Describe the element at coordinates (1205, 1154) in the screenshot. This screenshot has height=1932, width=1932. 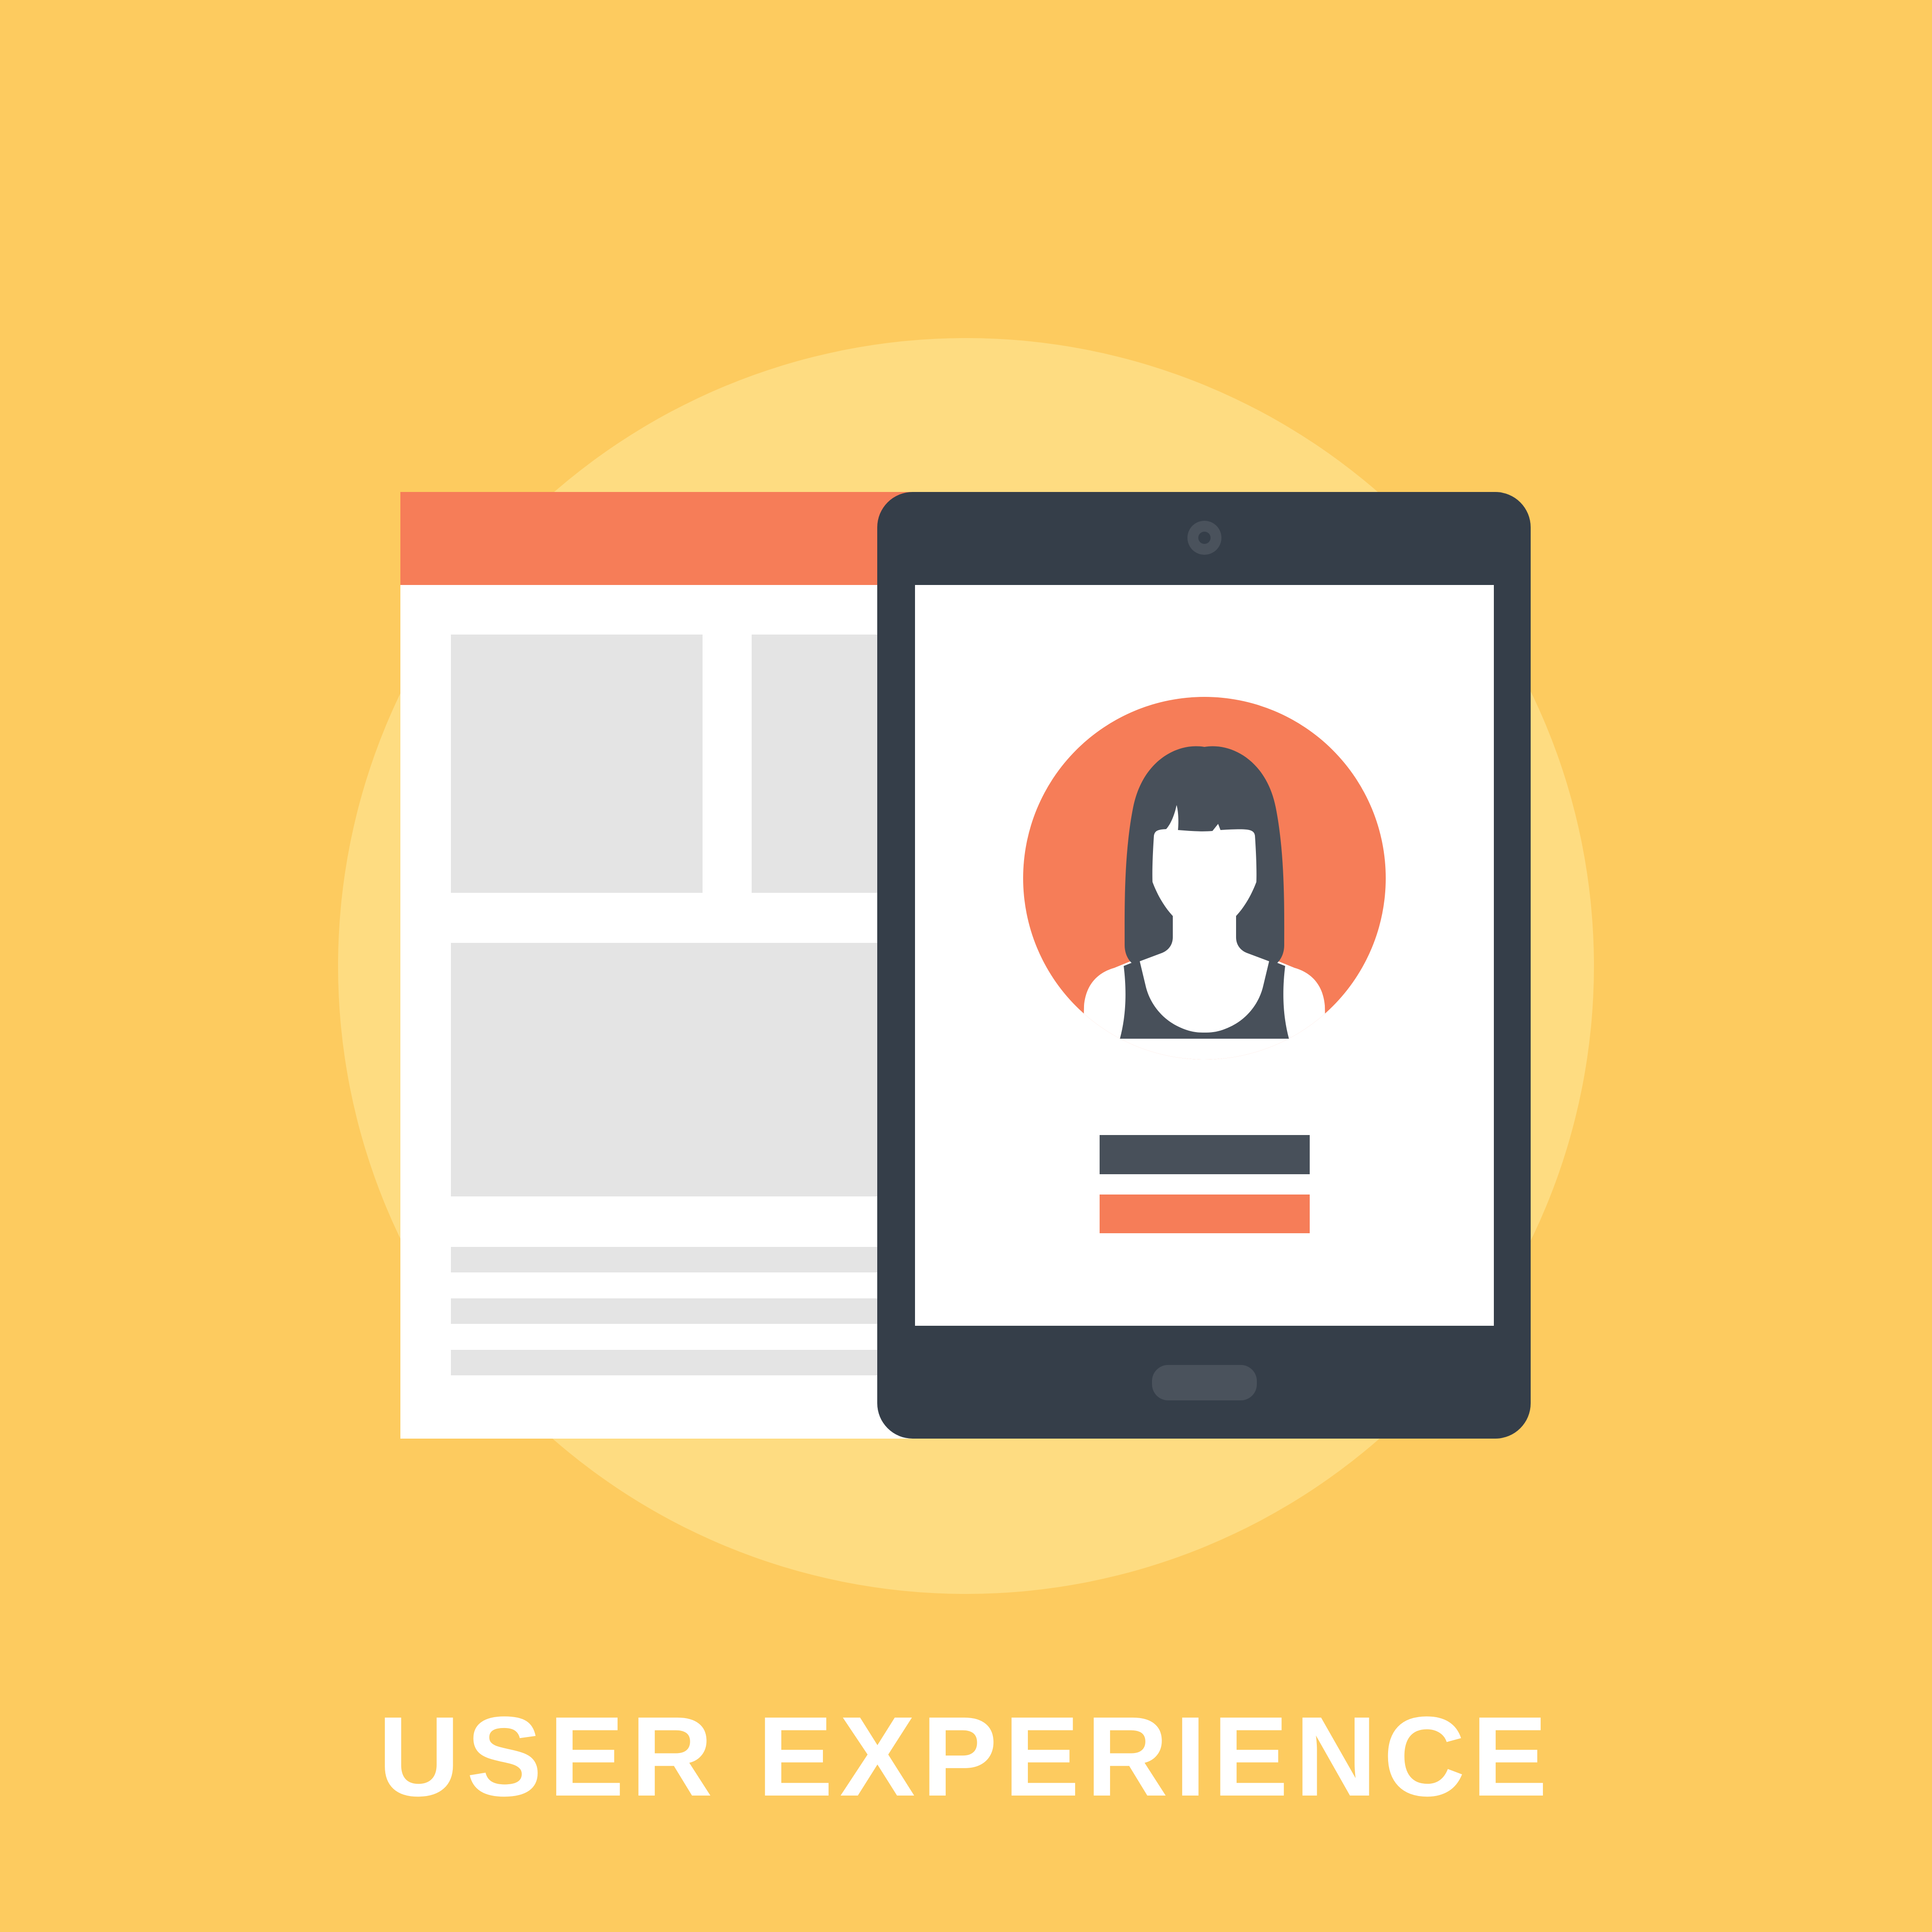
I see `profile-name-bar` at that location.